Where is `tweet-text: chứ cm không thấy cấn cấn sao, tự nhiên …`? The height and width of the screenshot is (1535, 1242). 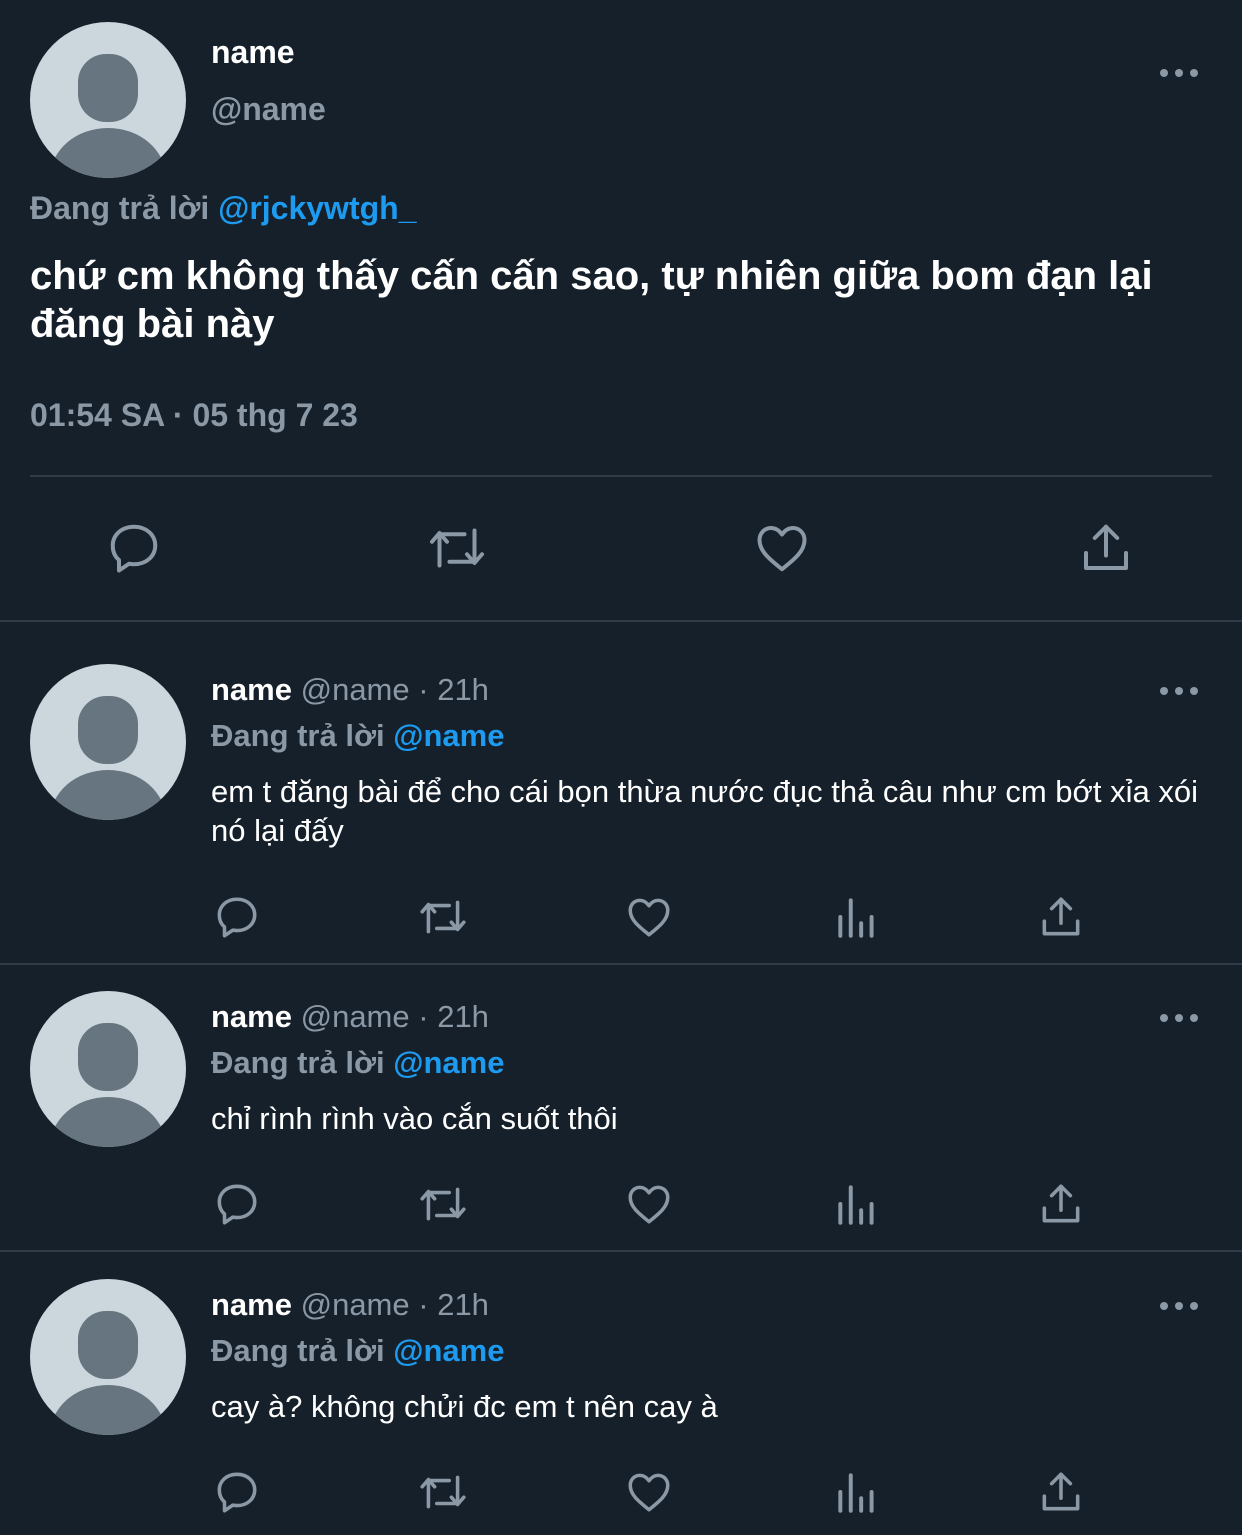 tweet-text: chứ cm không thấy cấn cấn sao, tự nhiên … is located at coordinates (591, 300).